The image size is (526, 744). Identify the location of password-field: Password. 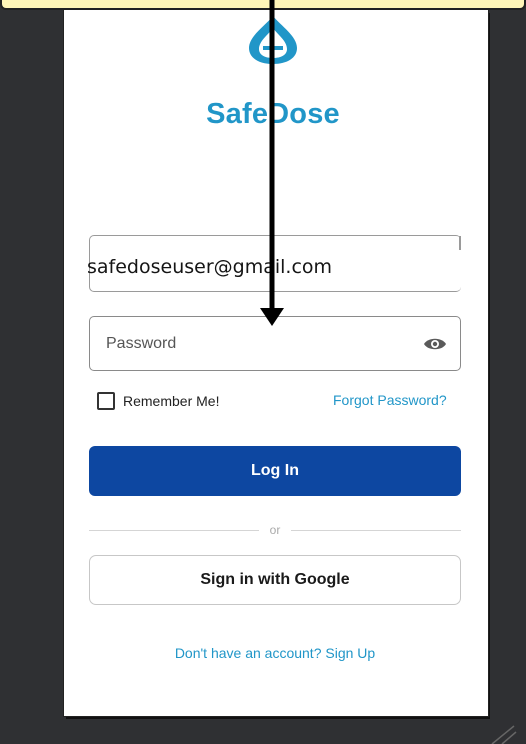
(275, 343).